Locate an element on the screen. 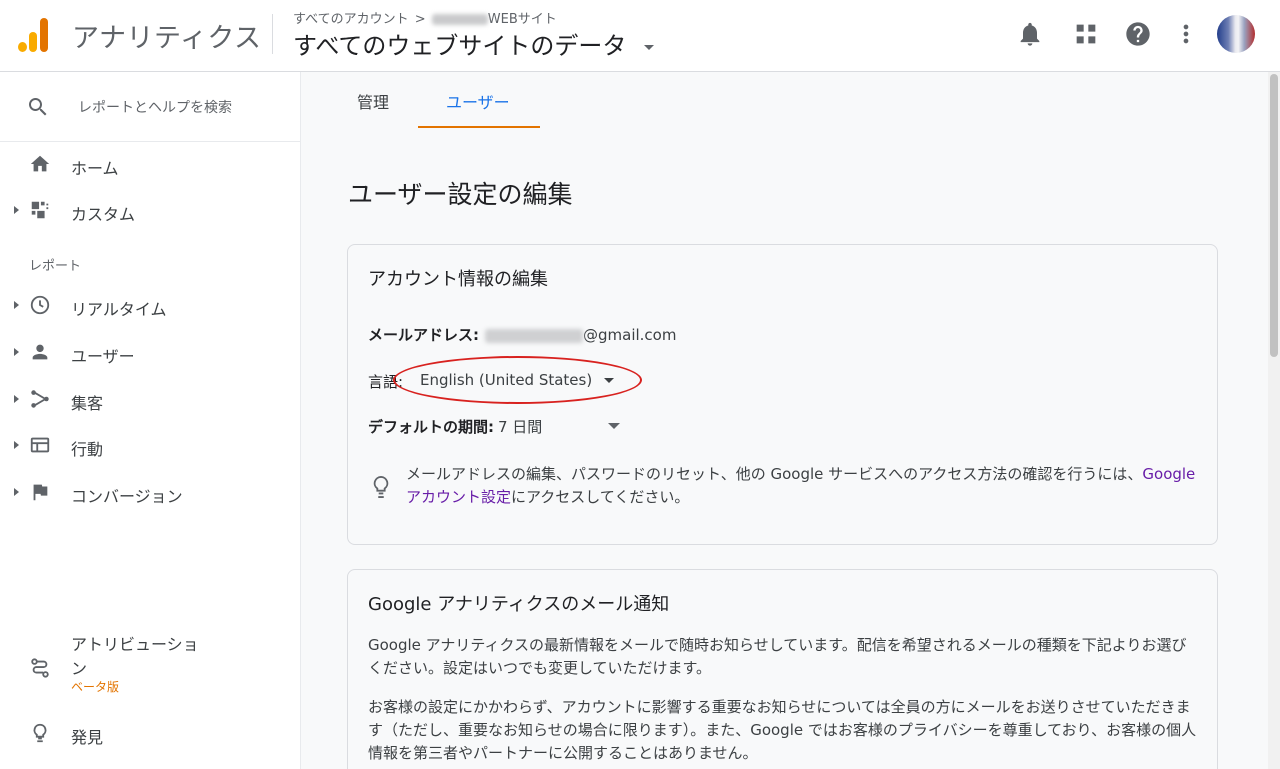 This screenshot has height=769, width=1280. period-value: 7 日間 is located at coordinates (520, 427).